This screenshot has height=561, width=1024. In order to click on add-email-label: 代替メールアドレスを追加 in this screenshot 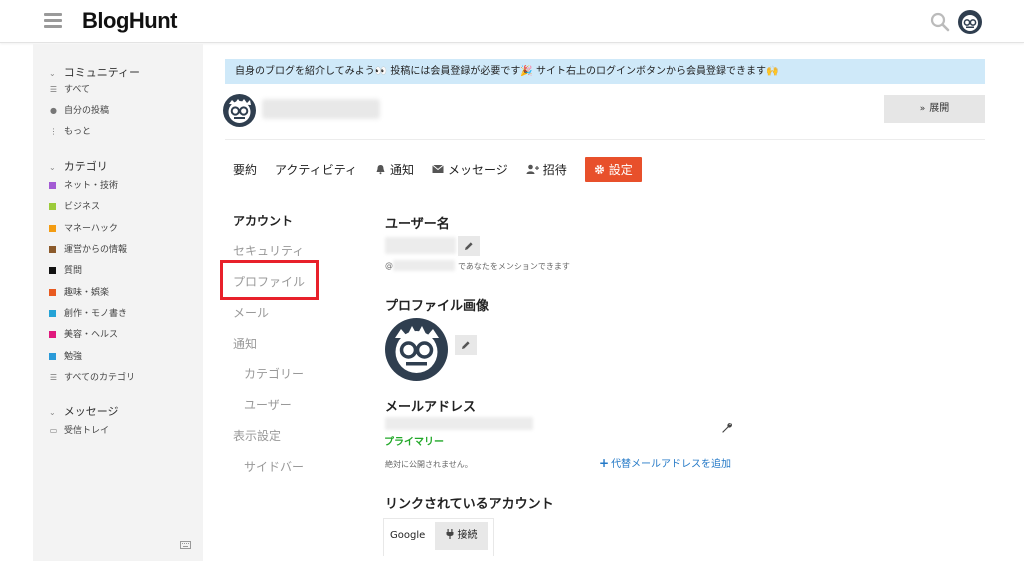, I will do `click(671, 464)`.